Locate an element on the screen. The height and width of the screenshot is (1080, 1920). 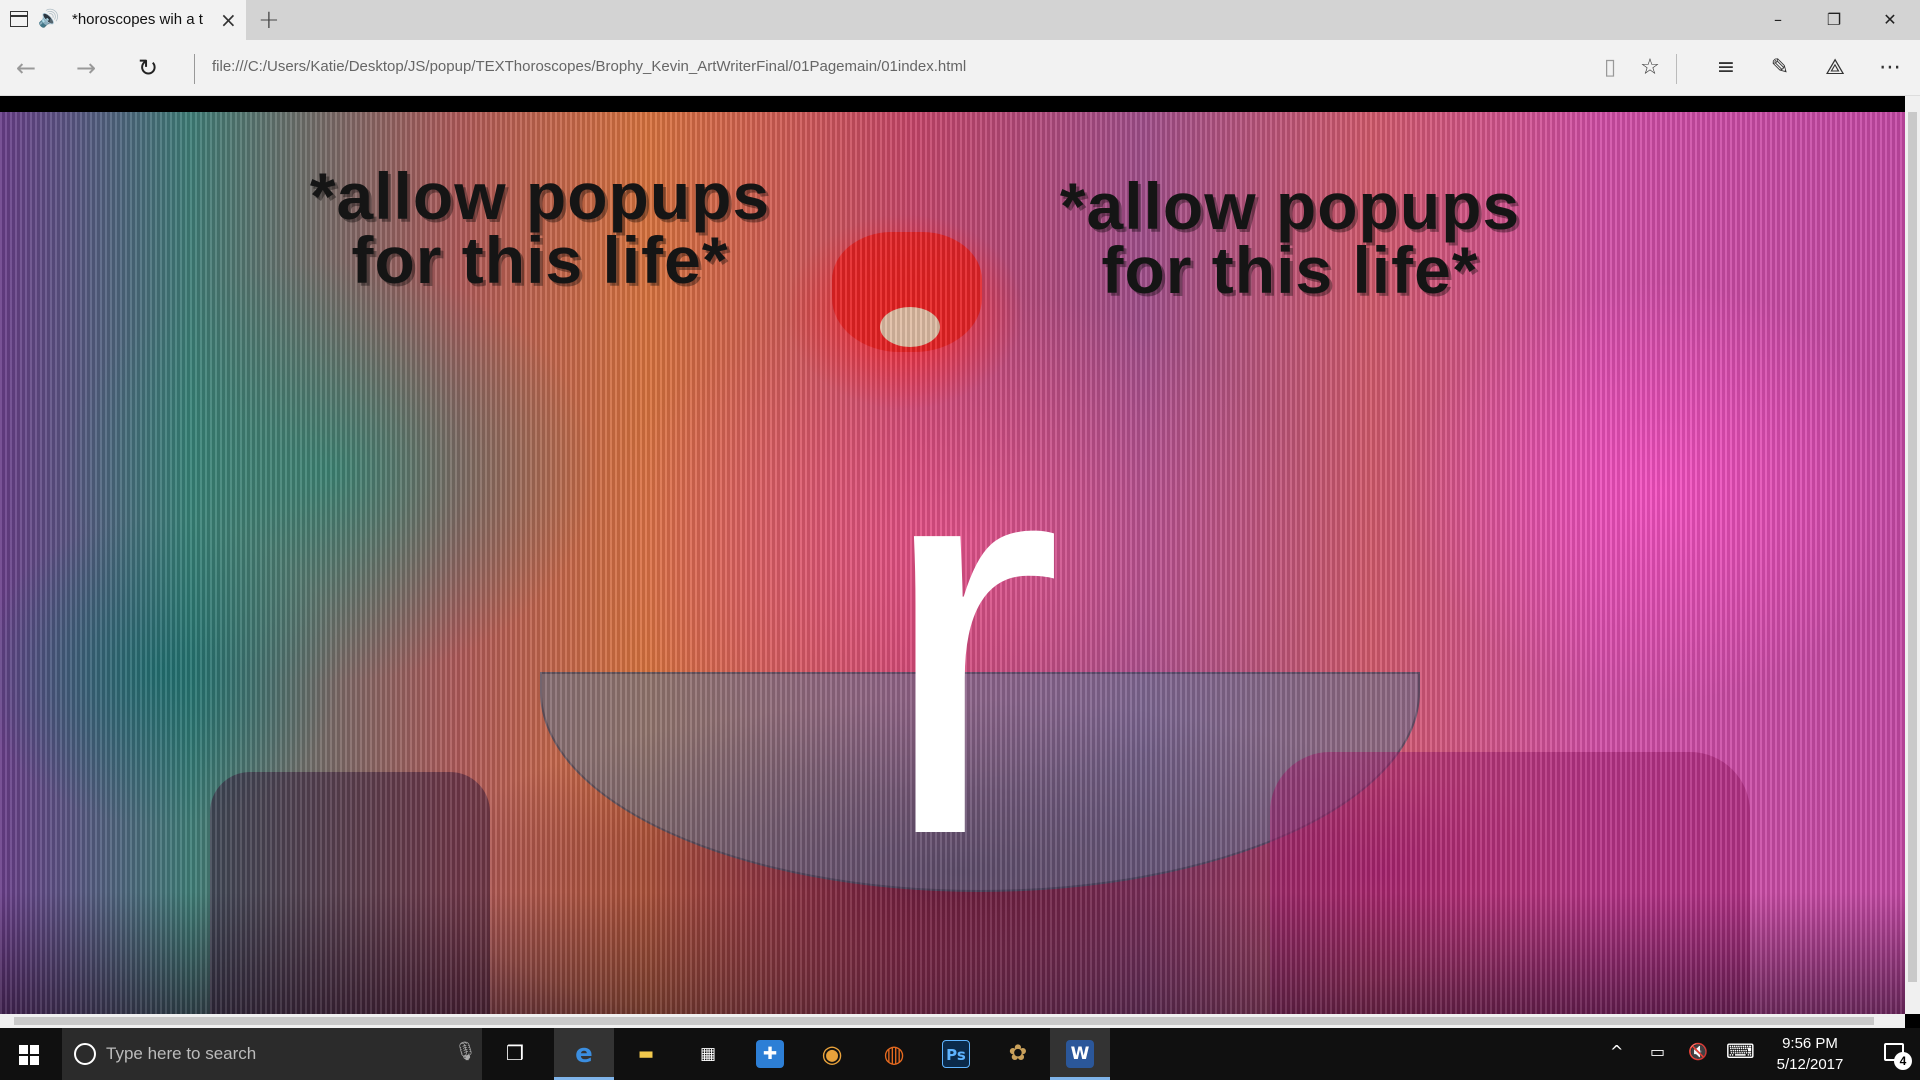
taskbar-chrome-icon: ◉ is located at coordinates (832, 1054).